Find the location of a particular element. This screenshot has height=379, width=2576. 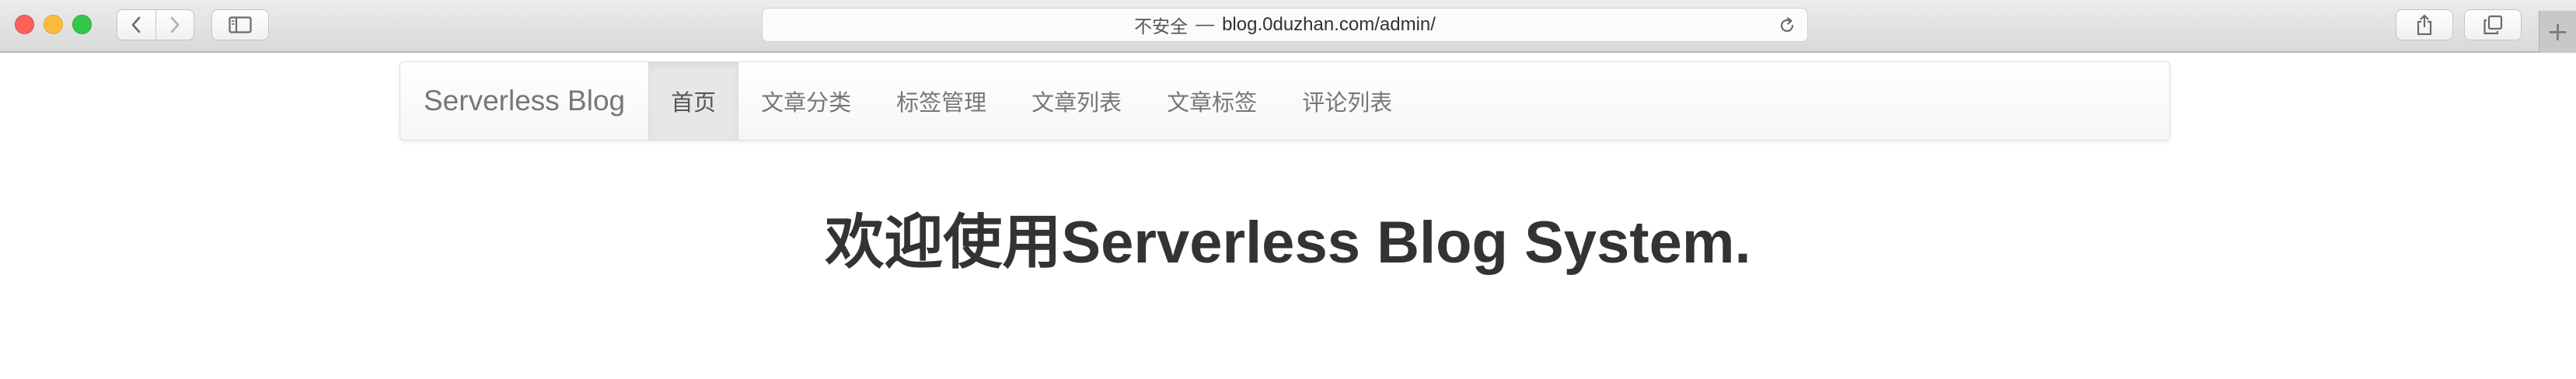

forward-button is located at coordinates (175, 25).